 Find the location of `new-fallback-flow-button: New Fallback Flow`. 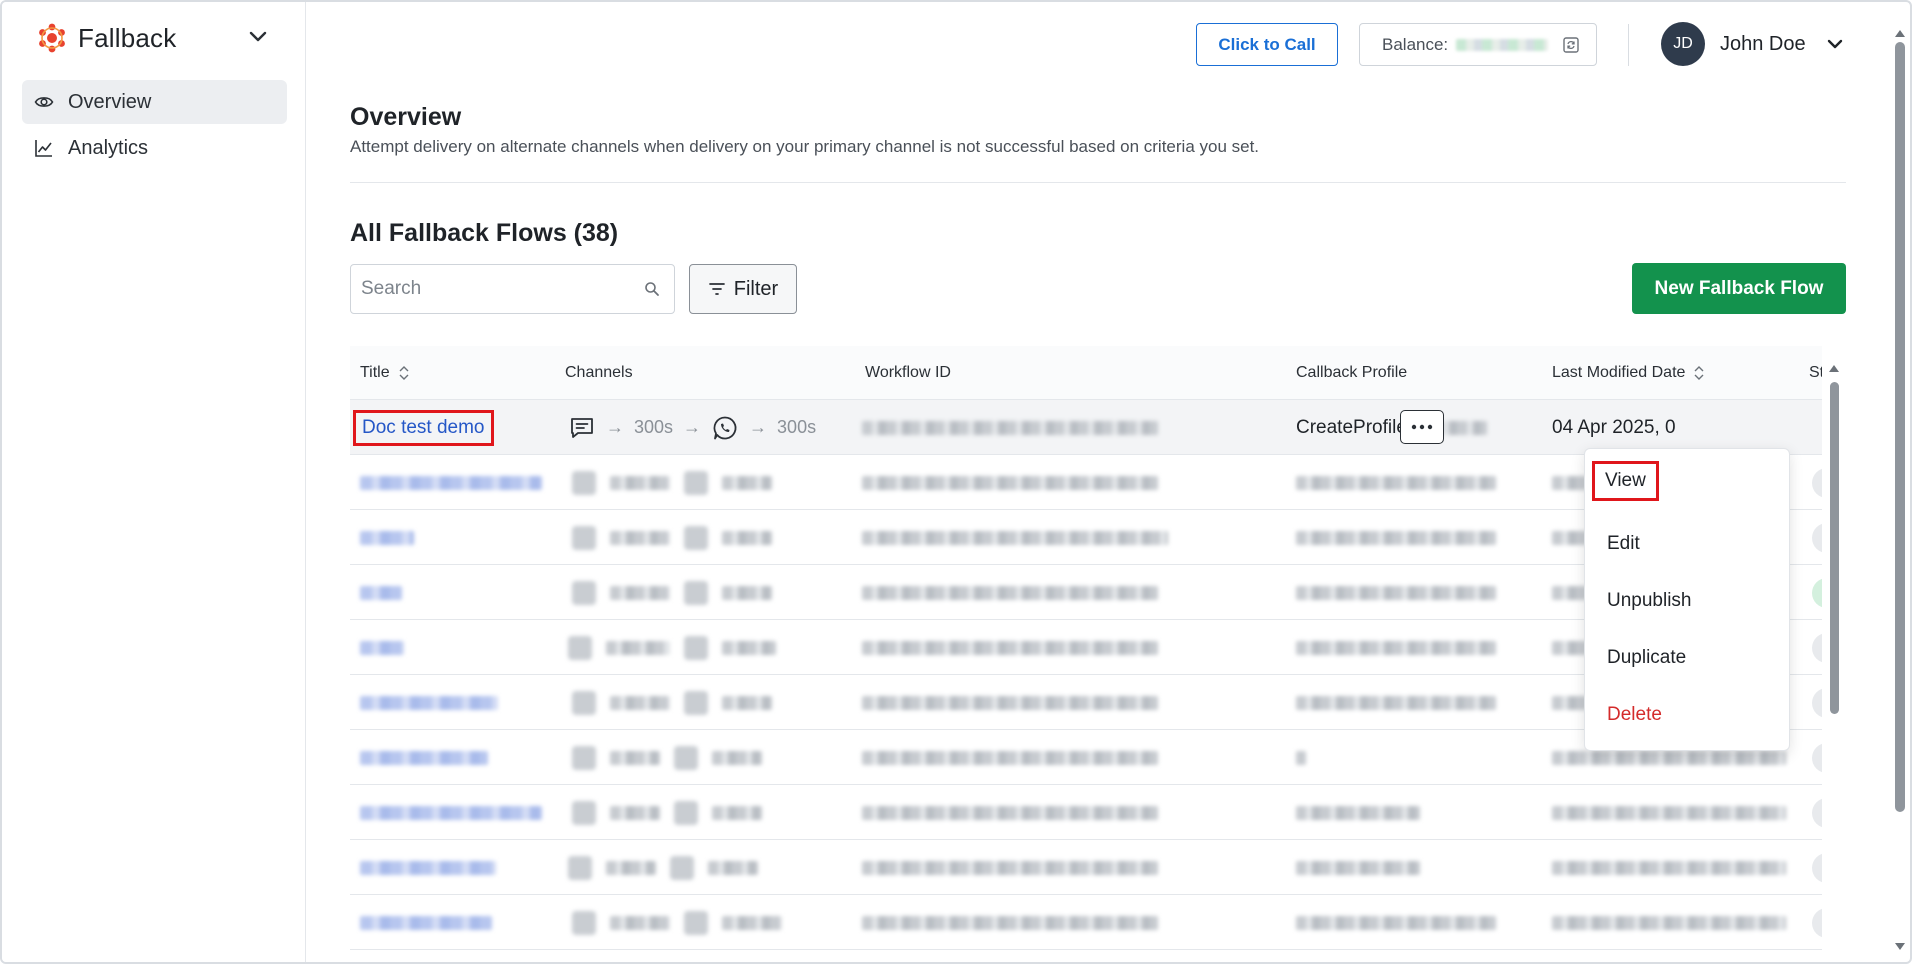

new-fallback-flow-button: New Fallback Flow is located at coordinates (1739, 288).